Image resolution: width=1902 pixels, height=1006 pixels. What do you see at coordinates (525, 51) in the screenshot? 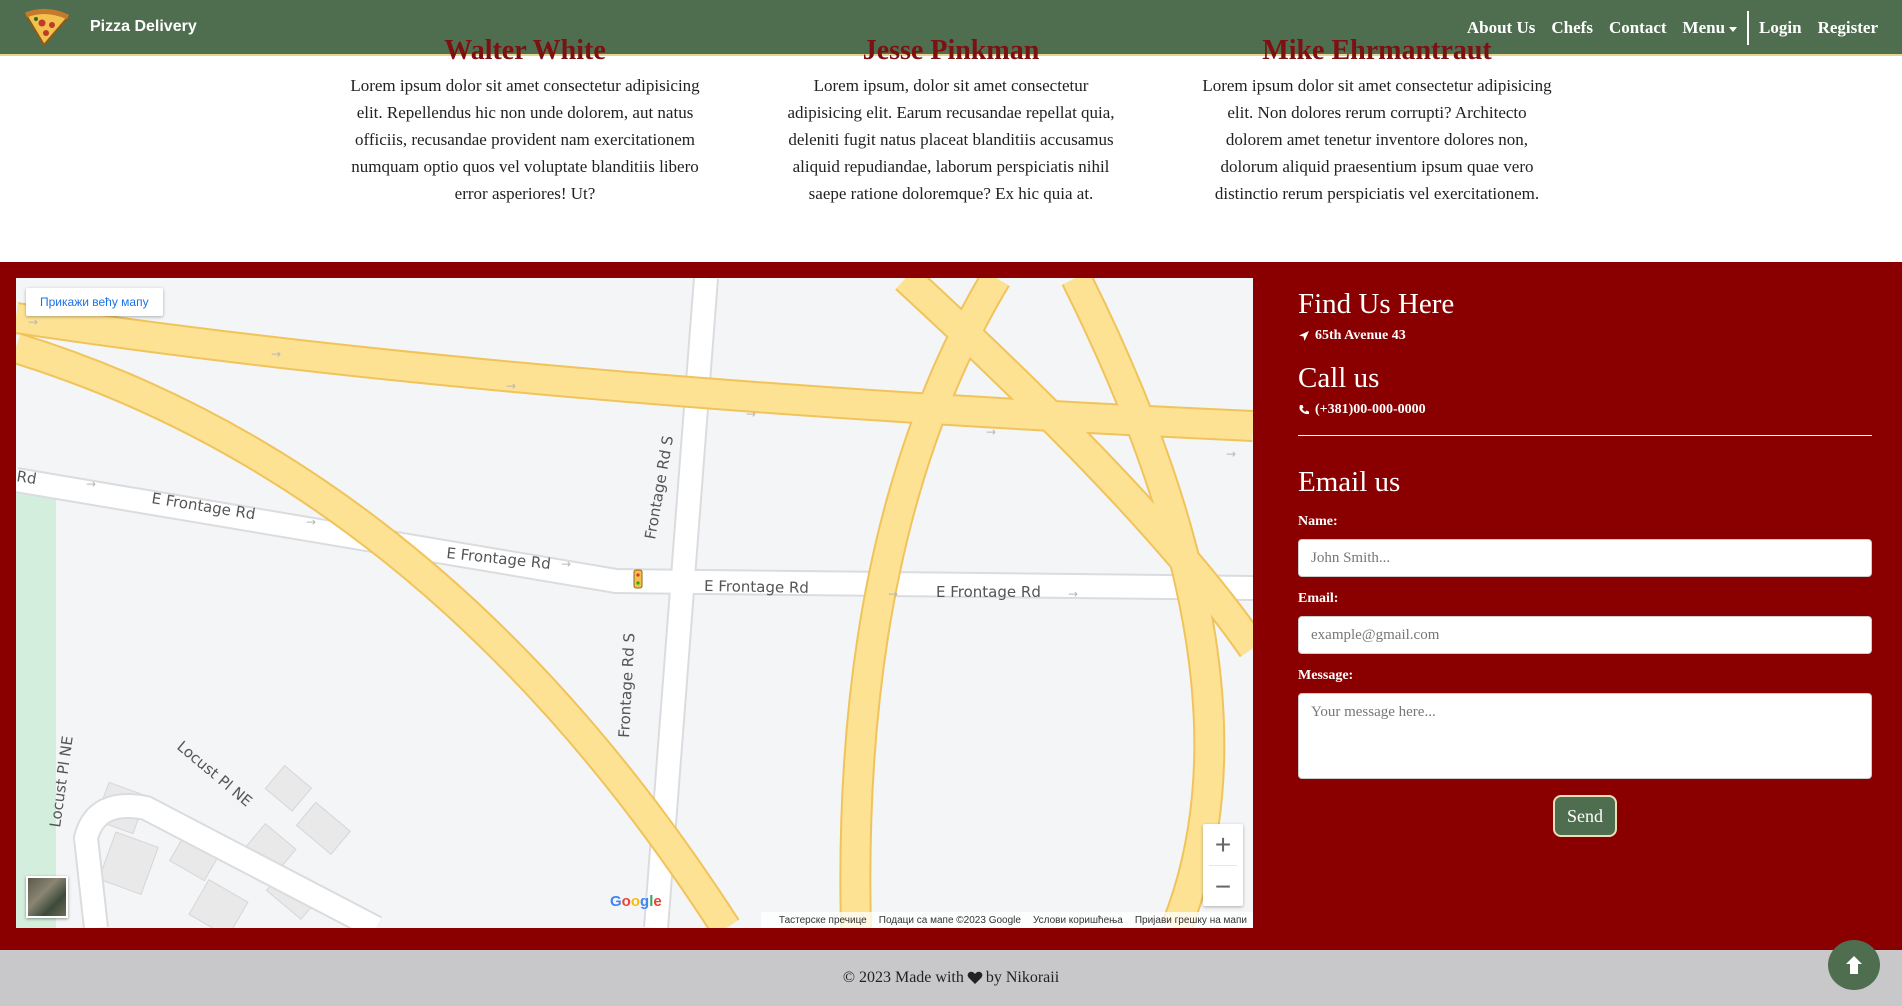
I see `chef-name: Walter White` at bounding box center [525, 51].